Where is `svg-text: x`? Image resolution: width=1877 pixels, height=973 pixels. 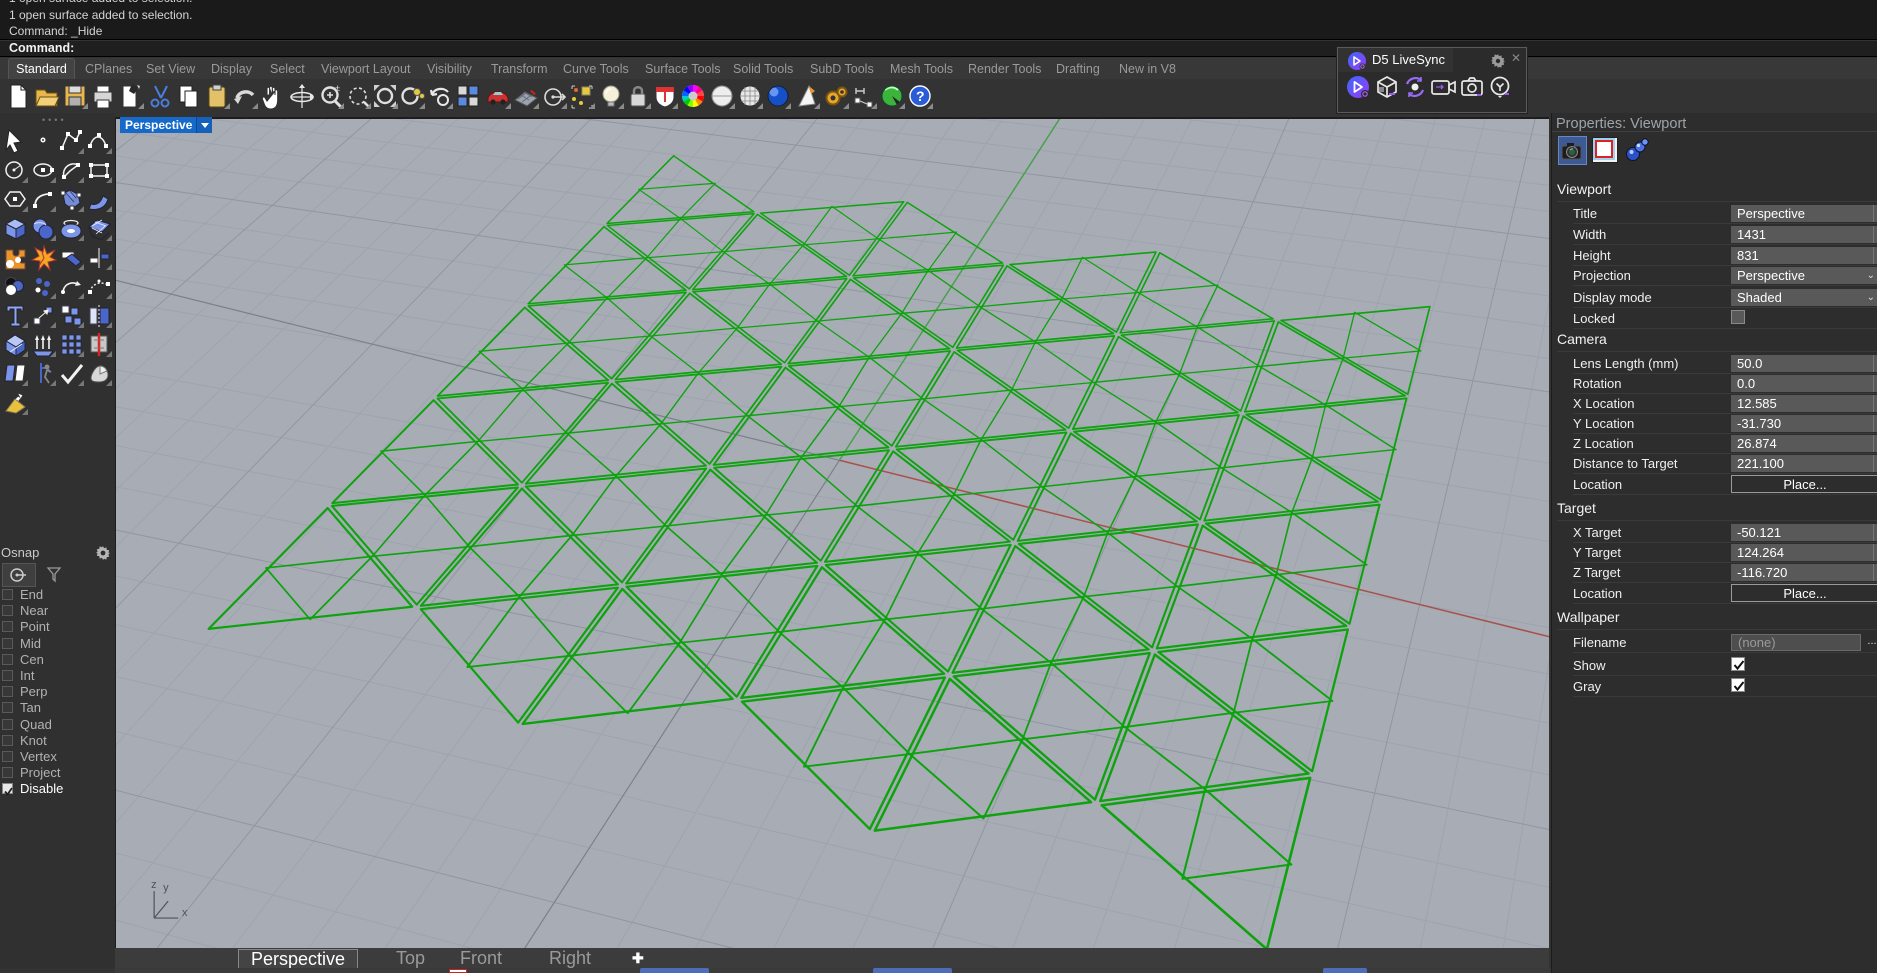 svg-text: x is located at coordinates (185, 913).